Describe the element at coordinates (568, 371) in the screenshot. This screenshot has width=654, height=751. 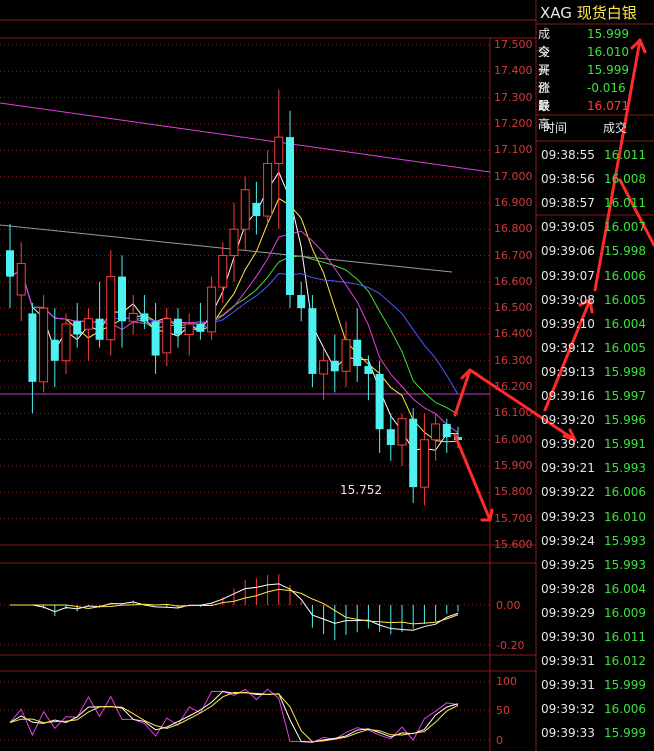
I see `tick-time: 09:39:13` at that location.